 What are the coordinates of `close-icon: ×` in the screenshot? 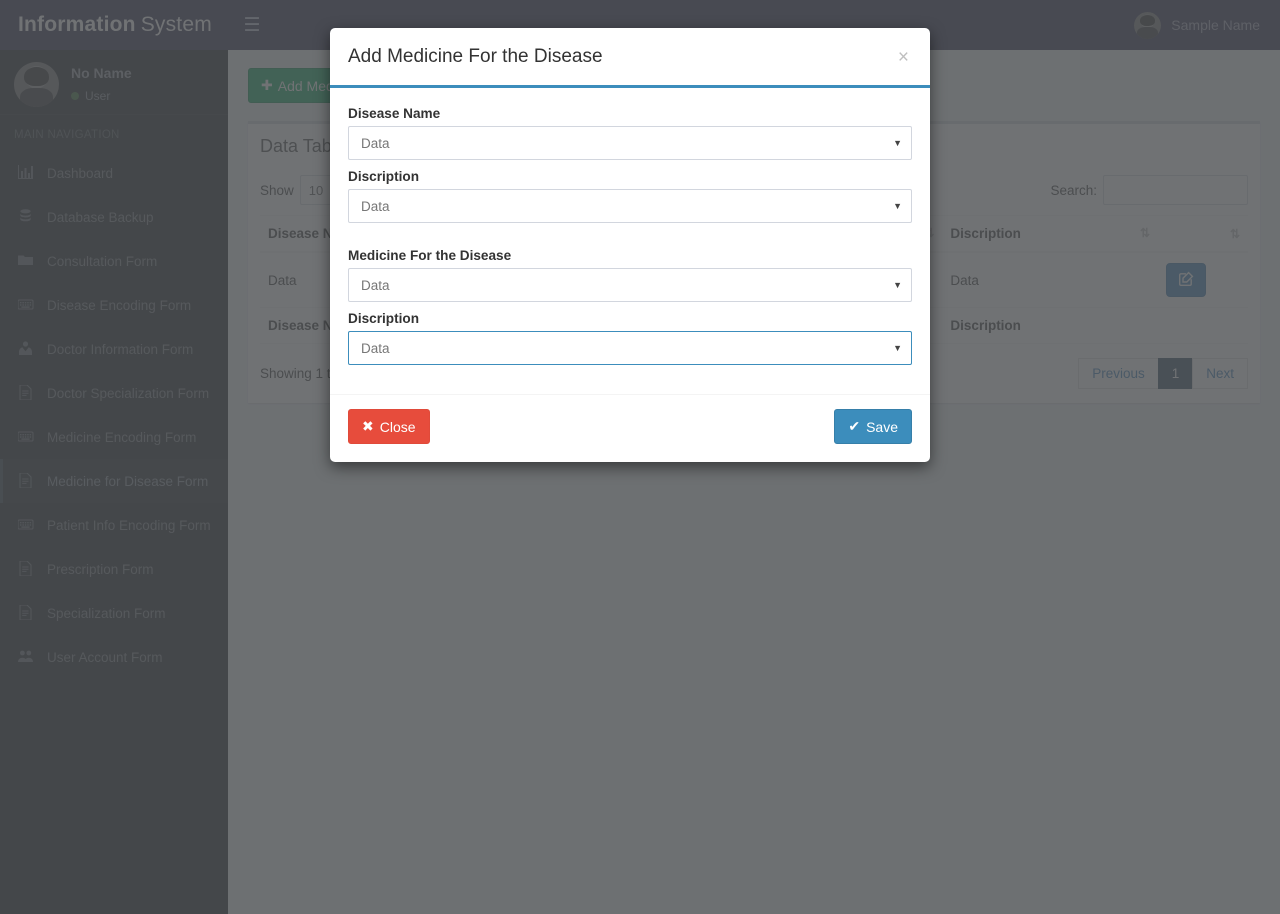 It's located at (903, 57).